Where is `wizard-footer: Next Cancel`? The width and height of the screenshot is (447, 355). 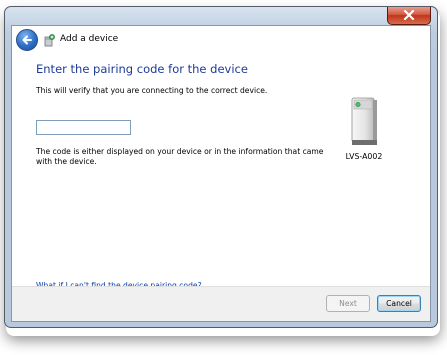
wizard-footer: Next Cancel is located at coordinates (221, 303).